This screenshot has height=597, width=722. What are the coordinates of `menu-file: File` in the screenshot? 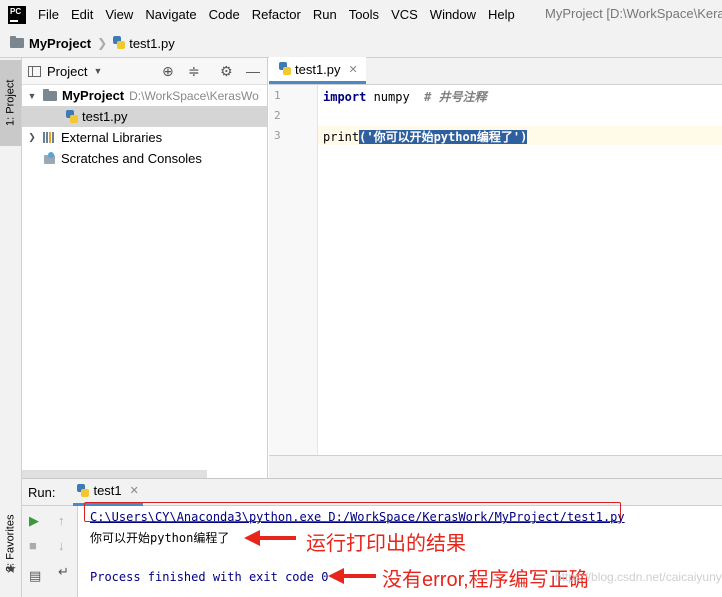 It's located at (48, 14).